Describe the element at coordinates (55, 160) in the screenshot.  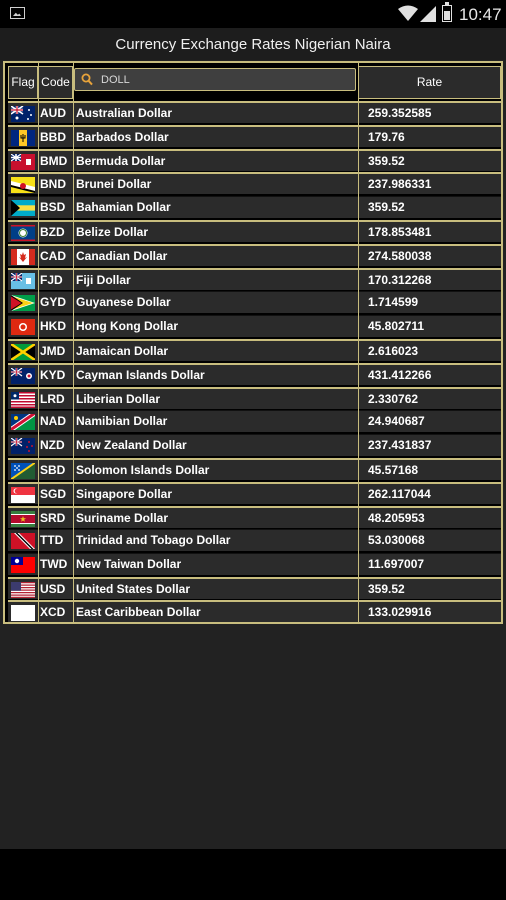
I see `currency-code: BMD` at that location.